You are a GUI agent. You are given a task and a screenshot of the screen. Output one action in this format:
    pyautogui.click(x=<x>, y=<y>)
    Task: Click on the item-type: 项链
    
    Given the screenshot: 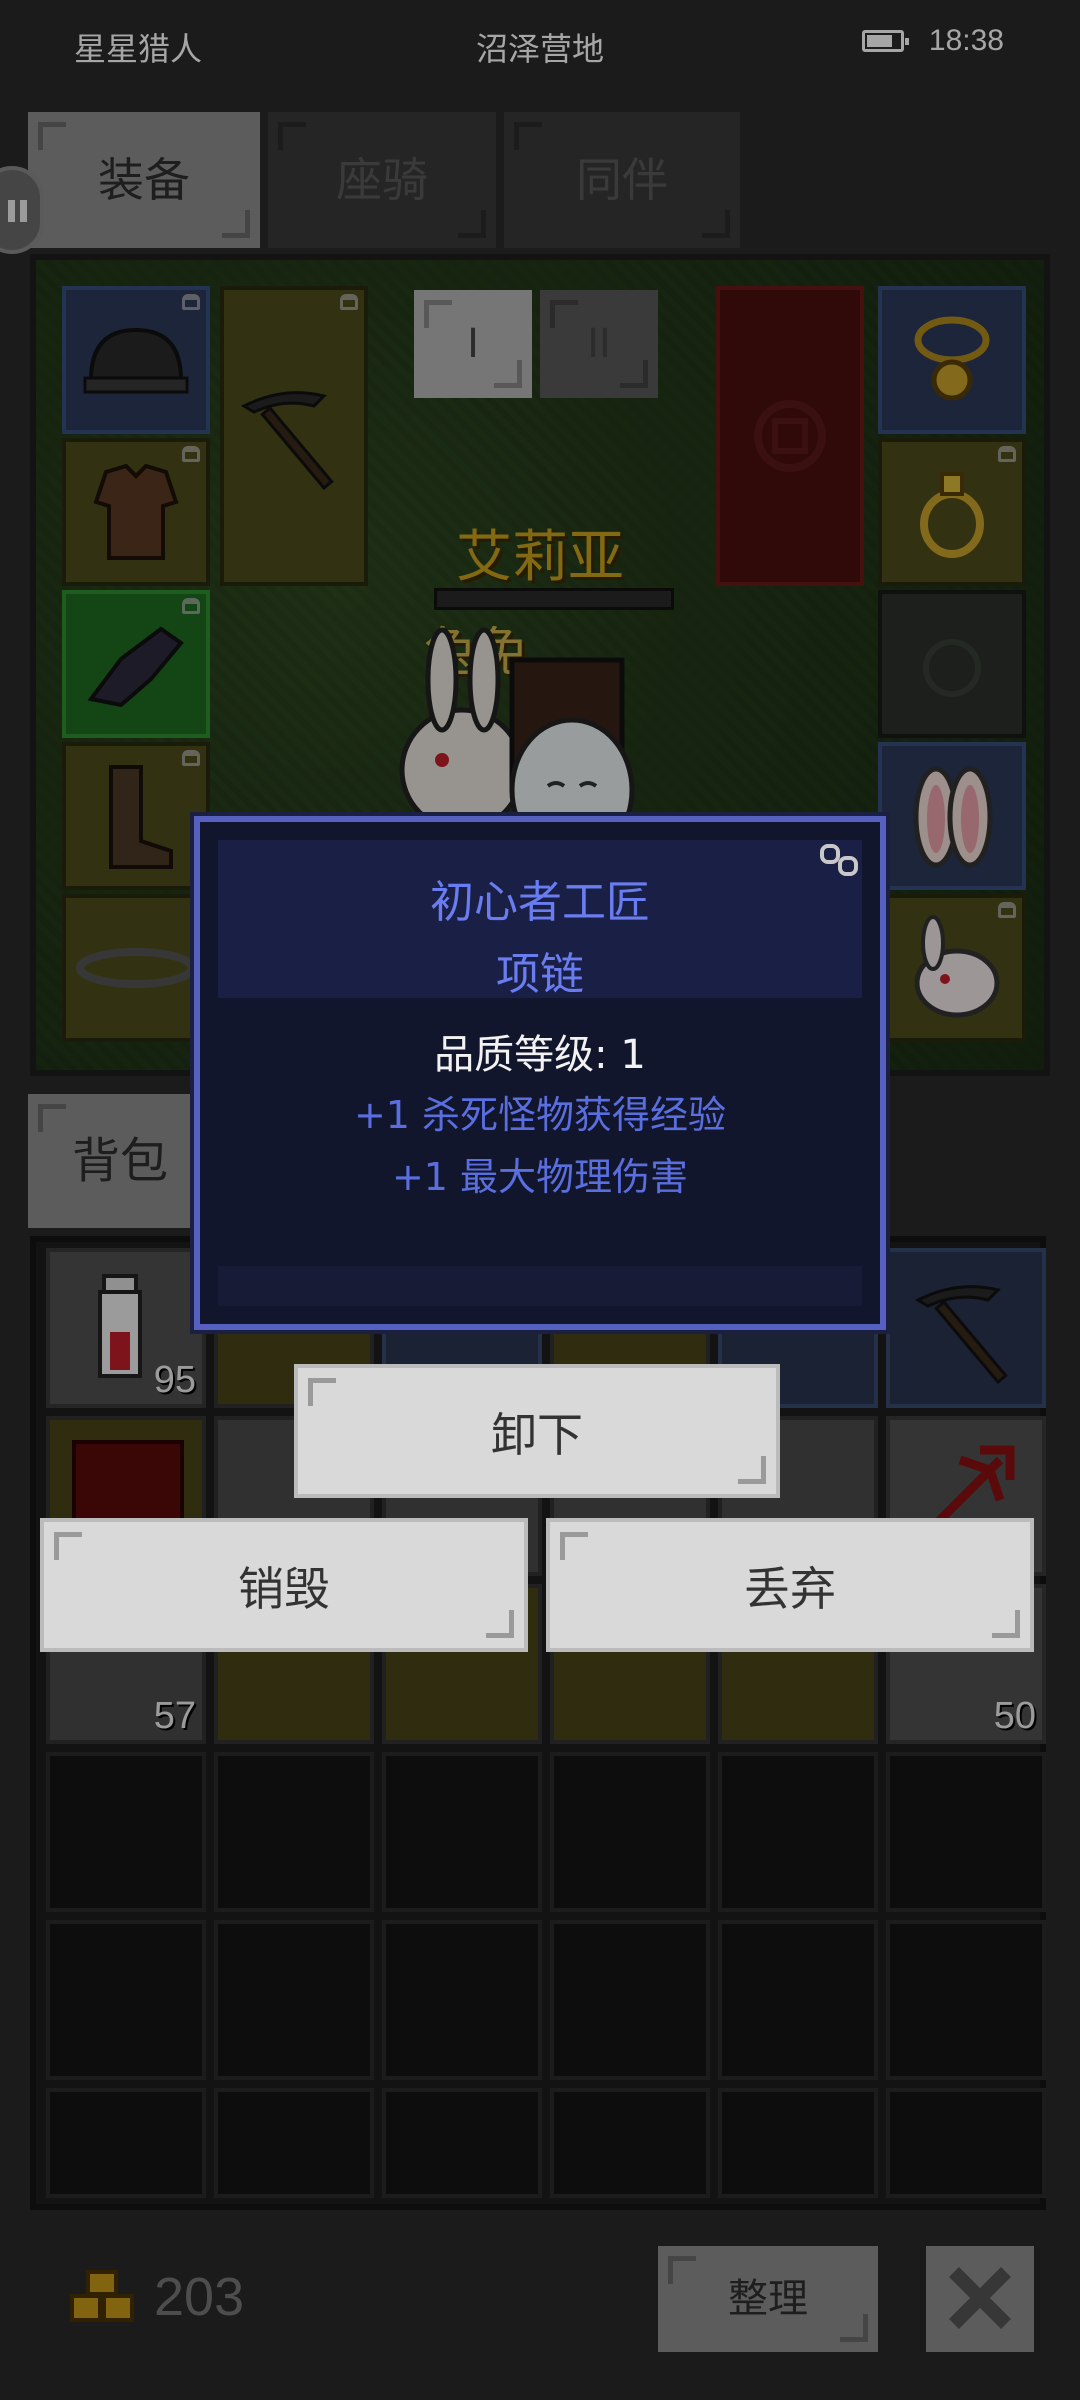 What is the action you would take?
    pyautogui.click(x=540, y=974)
    